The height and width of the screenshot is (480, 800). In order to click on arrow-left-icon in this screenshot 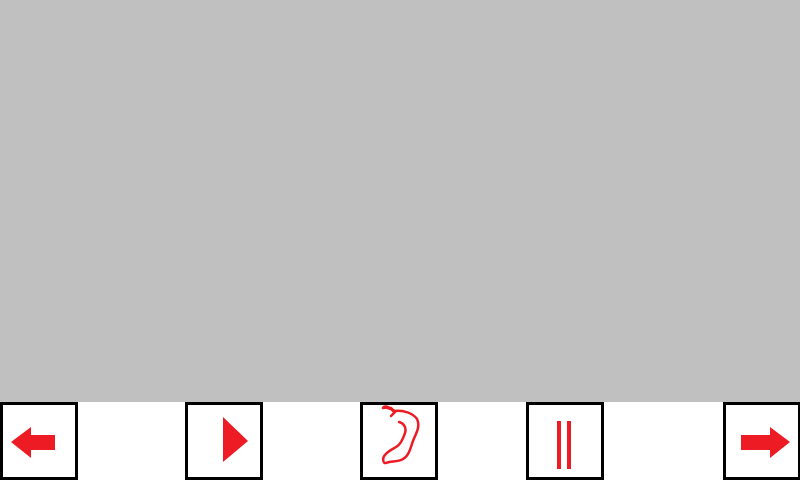, I will do `click(33, 442)`.